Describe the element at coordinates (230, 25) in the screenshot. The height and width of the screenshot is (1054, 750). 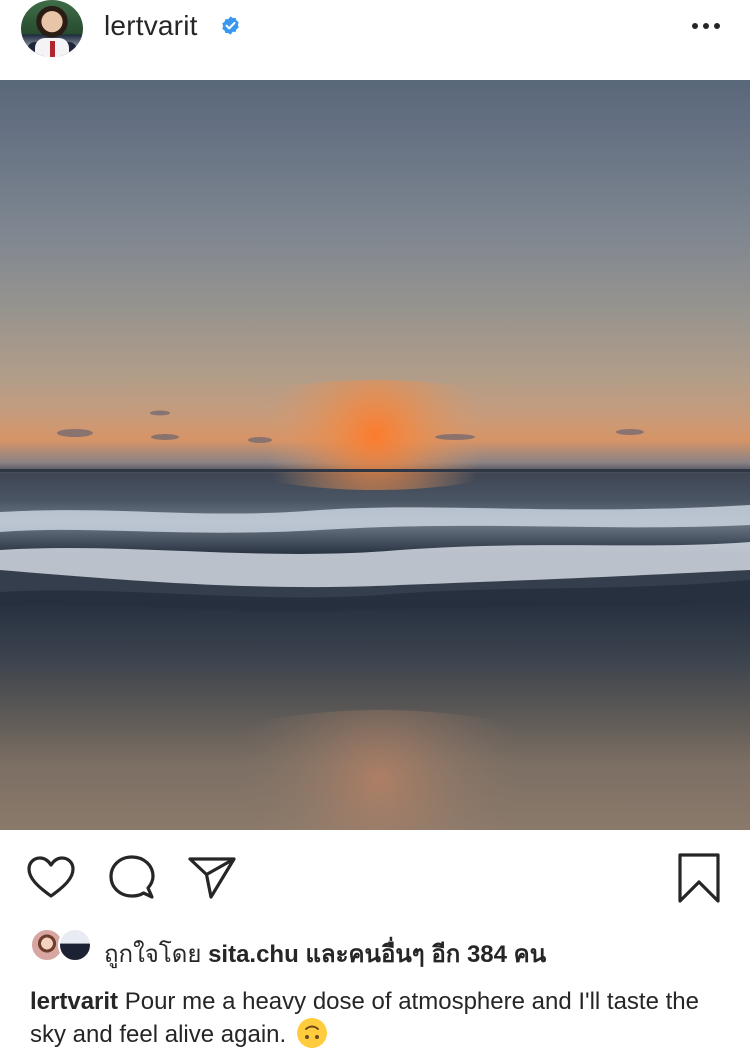
I see `verified-badge-icon` at that location.